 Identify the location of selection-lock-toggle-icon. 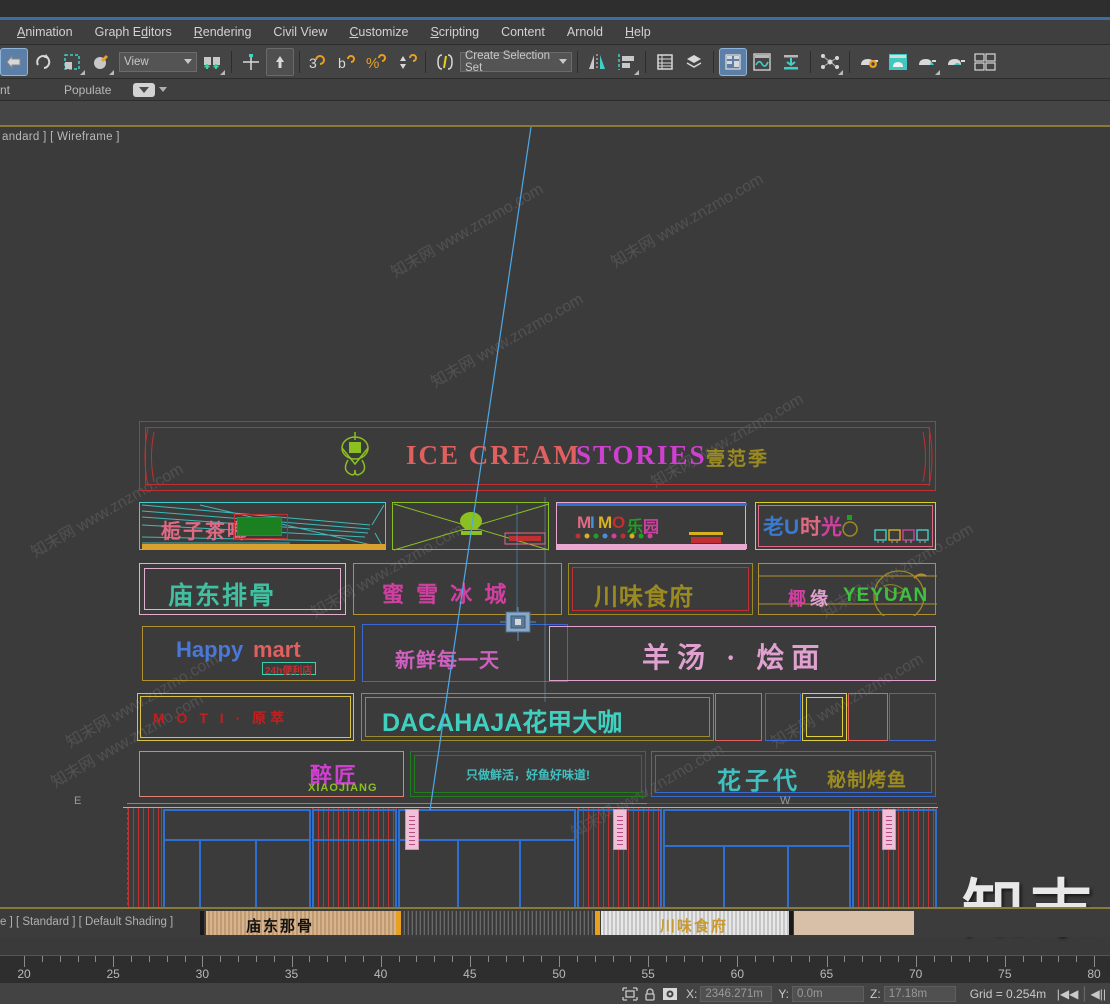
(650, 993).